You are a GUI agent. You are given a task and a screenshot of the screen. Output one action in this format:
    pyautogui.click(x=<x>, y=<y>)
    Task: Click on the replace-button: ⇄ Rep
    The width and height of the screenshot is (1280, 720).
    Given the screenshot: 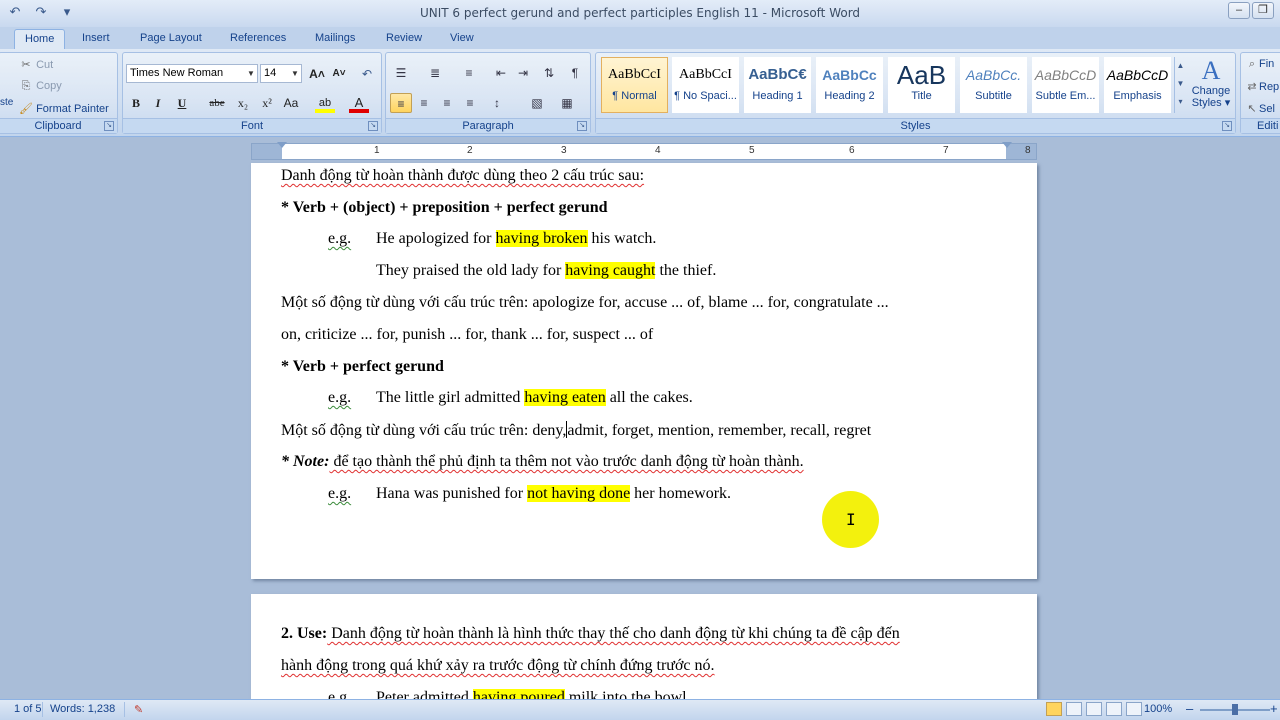 What is the action you would take?
    pyautogui.click(x=1262, y=86)
    